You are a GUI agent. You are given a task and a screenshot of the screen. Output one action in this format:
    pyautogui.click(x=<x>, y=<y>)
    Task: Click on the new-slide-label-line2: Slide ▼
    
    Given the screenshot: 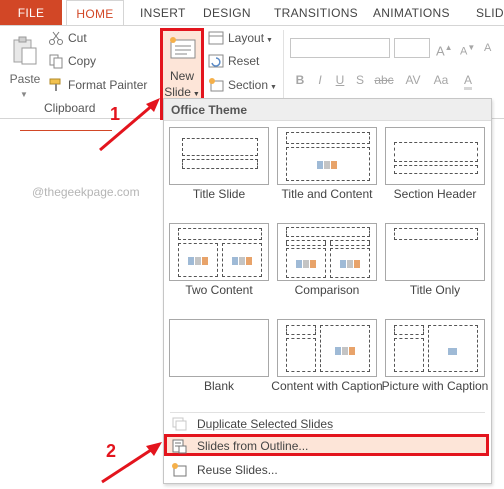 What is the action you would take?
    pyautogui.click(x=182, y=92)
    